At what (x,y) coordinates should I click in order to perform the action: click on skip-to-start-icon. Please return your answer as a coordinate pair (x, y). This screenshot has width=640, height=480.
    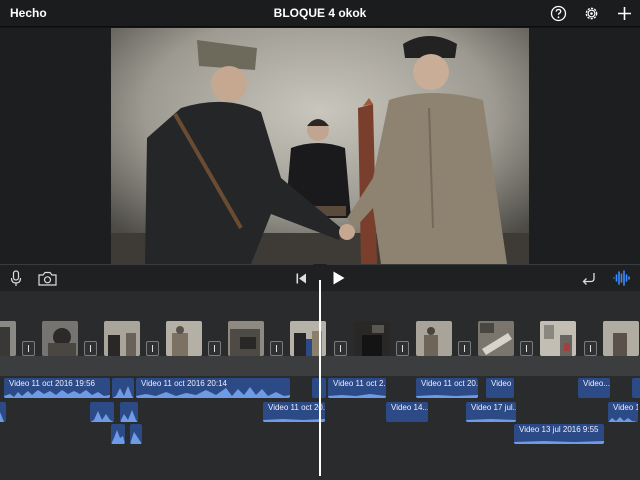
    Looking at the image, I should click on (301, 278).